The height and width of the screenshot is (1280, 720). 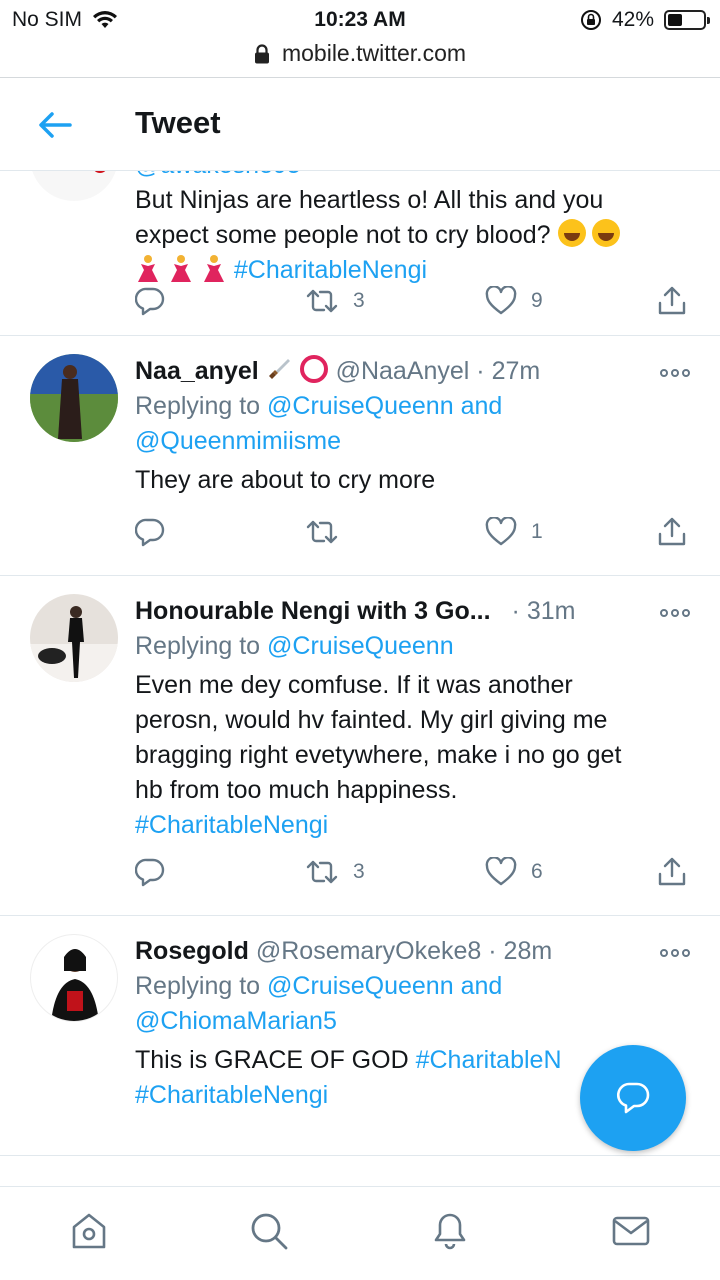 I want to click on dagger-emoji-icon, so click(x=279, y=369).